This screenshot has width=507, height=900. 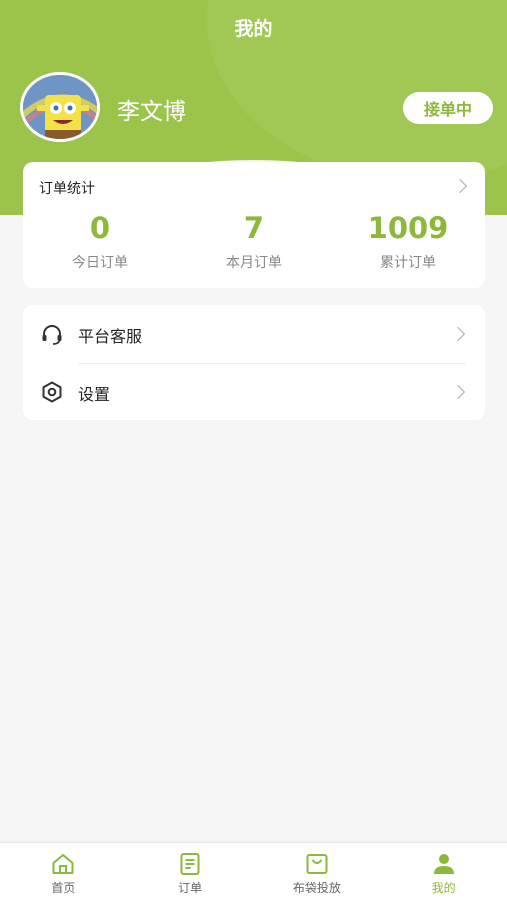 What do you see at coordinates (254, 334) in the screenshot?
I see `menu-item-customer-service: 平台客服` at bounding box center [254, 334].